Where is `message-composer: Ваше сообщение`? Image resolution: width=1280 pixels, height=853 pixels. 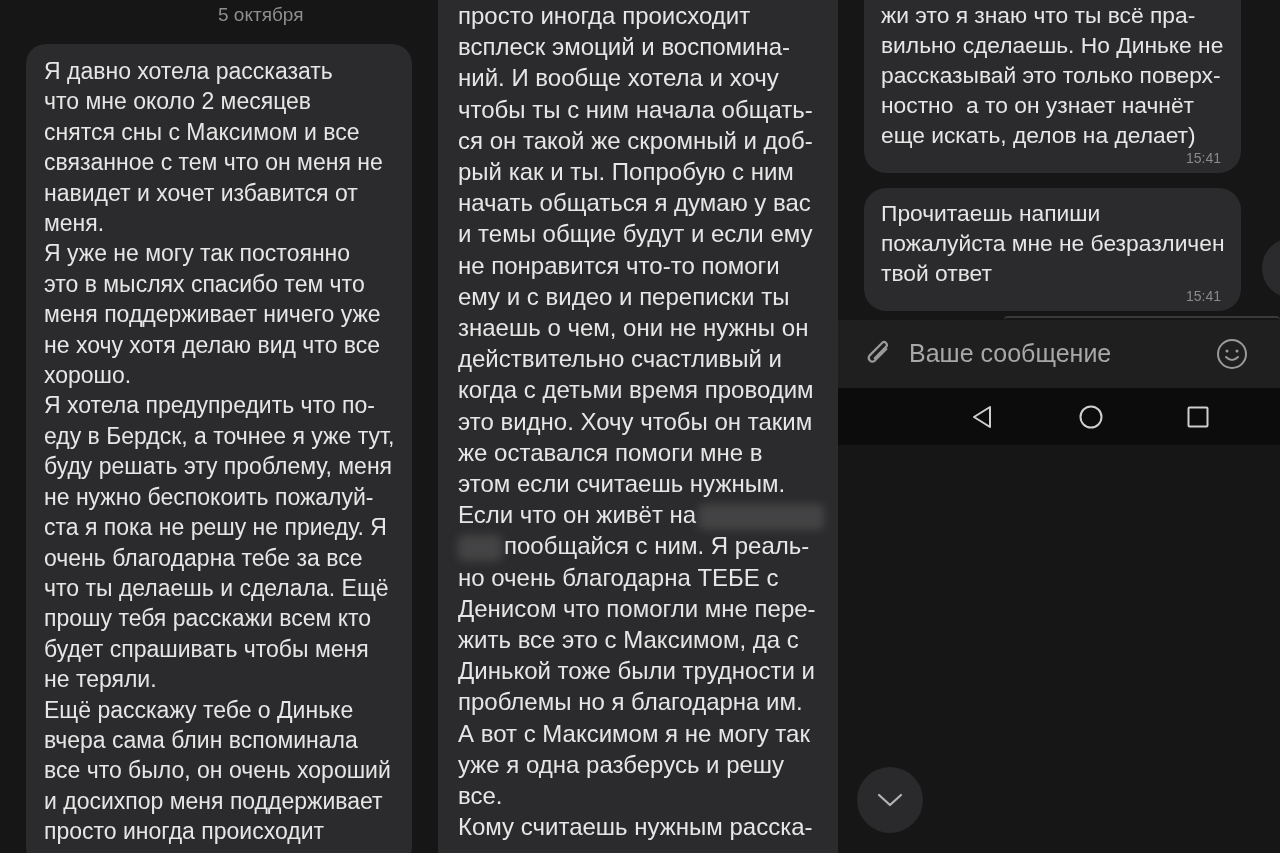
message-composer: Ваше сообщение is located at coordinates (1059, 354).